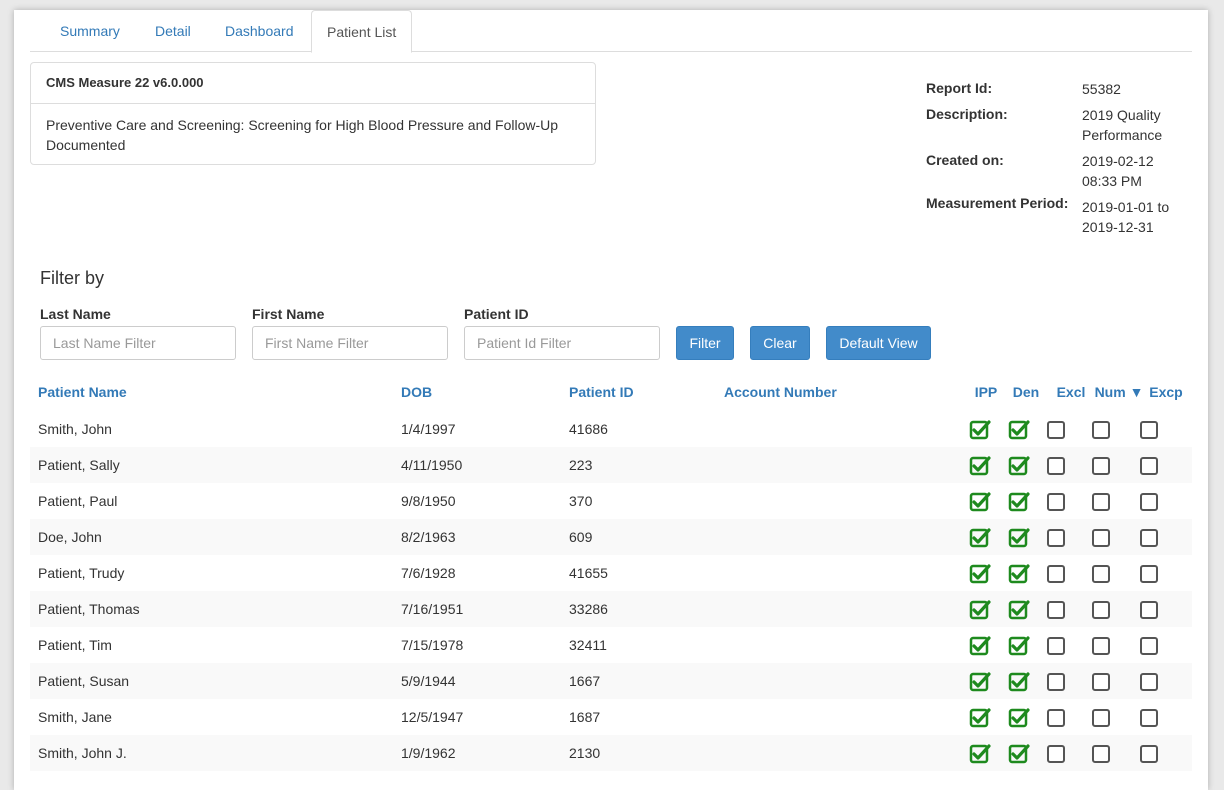 Image resolution: width=1224 pixels, height=790 pixels. What do you see at coordinates (1026, 392) in the screenshot?
I see `col-header-den: Den` at bounding box center [1026, 392].